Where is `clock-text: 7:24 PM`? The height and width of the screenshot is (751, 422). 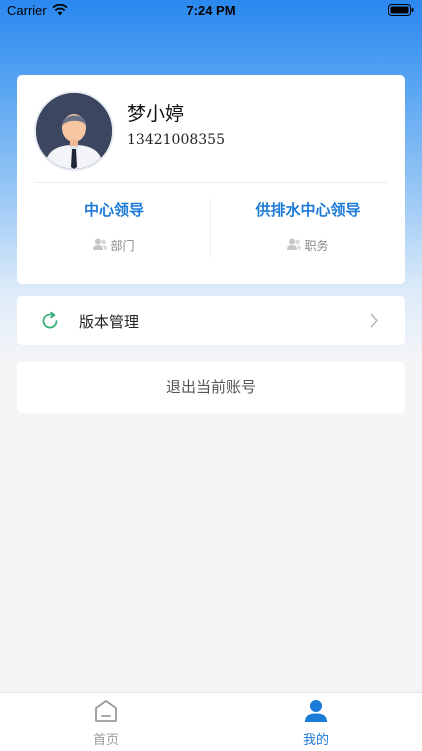
clock-text: 7:24 PM is located at coordinates (211, 10).